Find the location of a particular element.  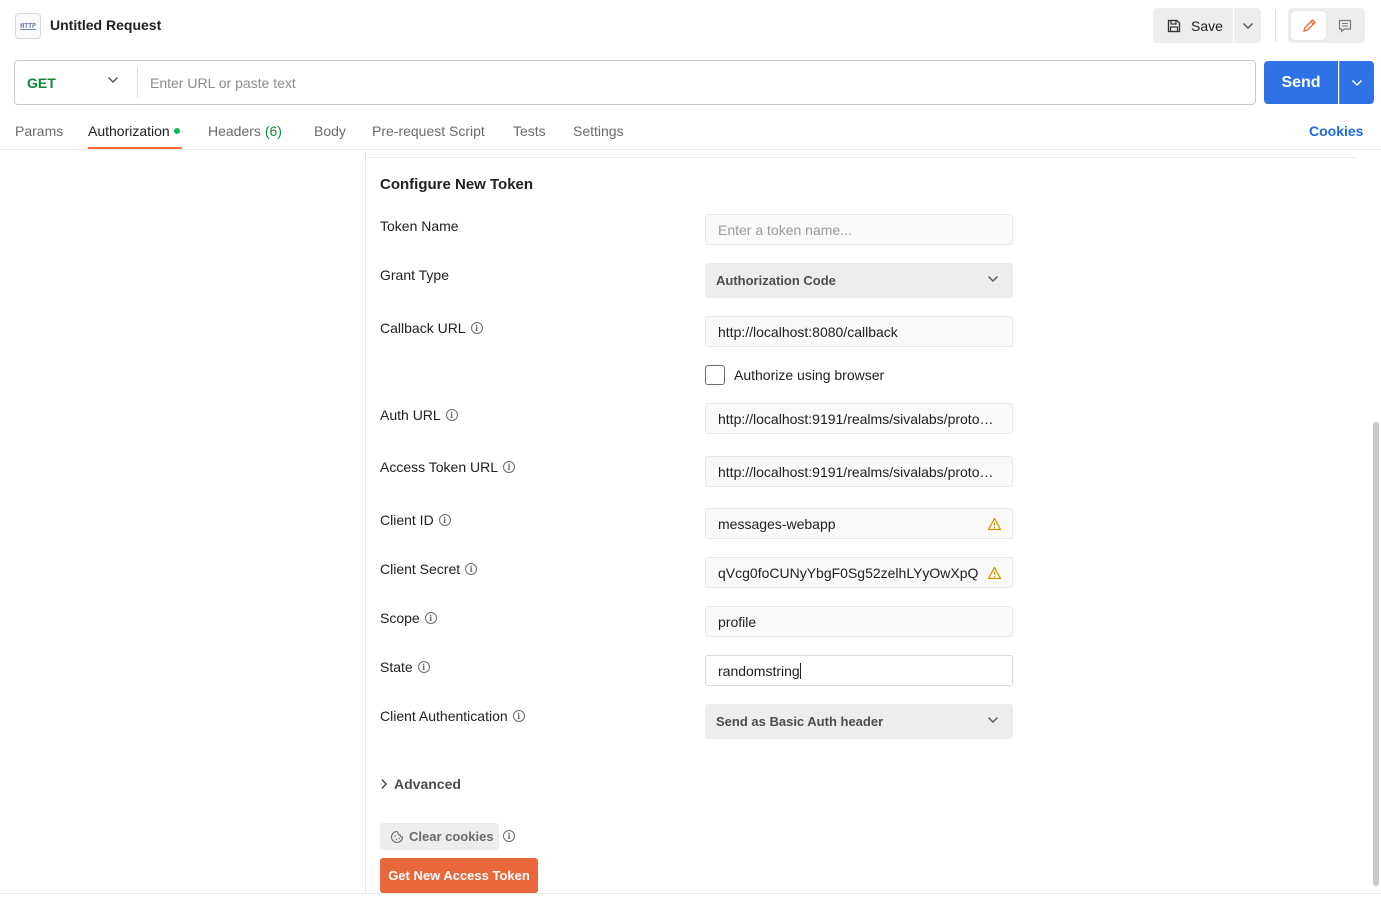

token-name-label: Token Name is located at coordinates (419, 226).